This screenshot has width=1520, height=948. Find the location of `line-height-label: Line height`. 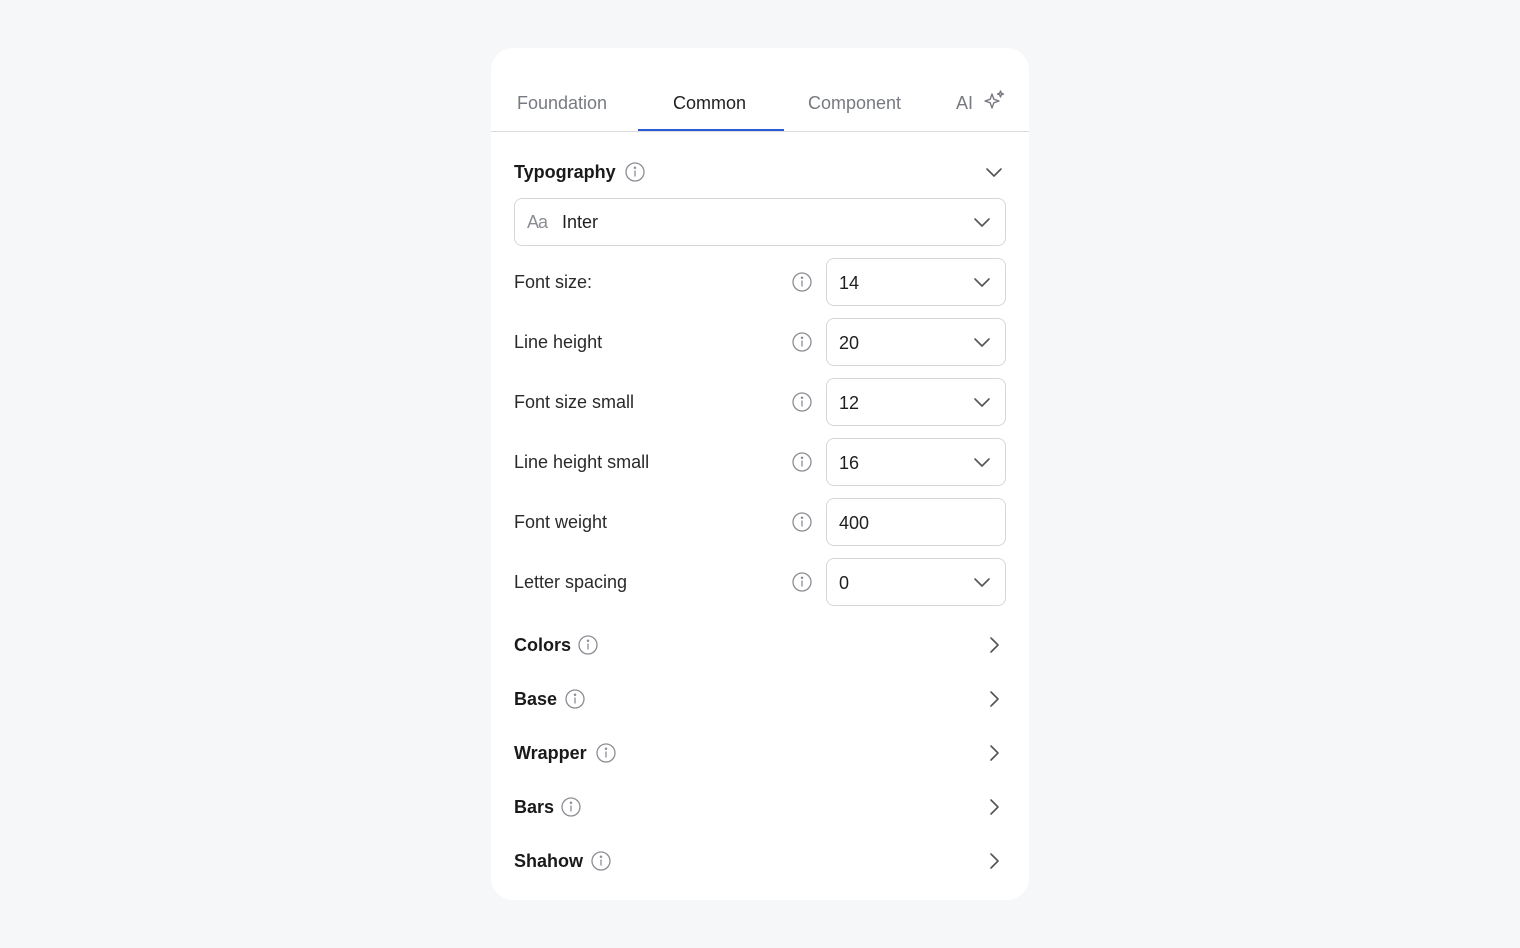

line-height-label: Line height is located at coordinates (558, 342).